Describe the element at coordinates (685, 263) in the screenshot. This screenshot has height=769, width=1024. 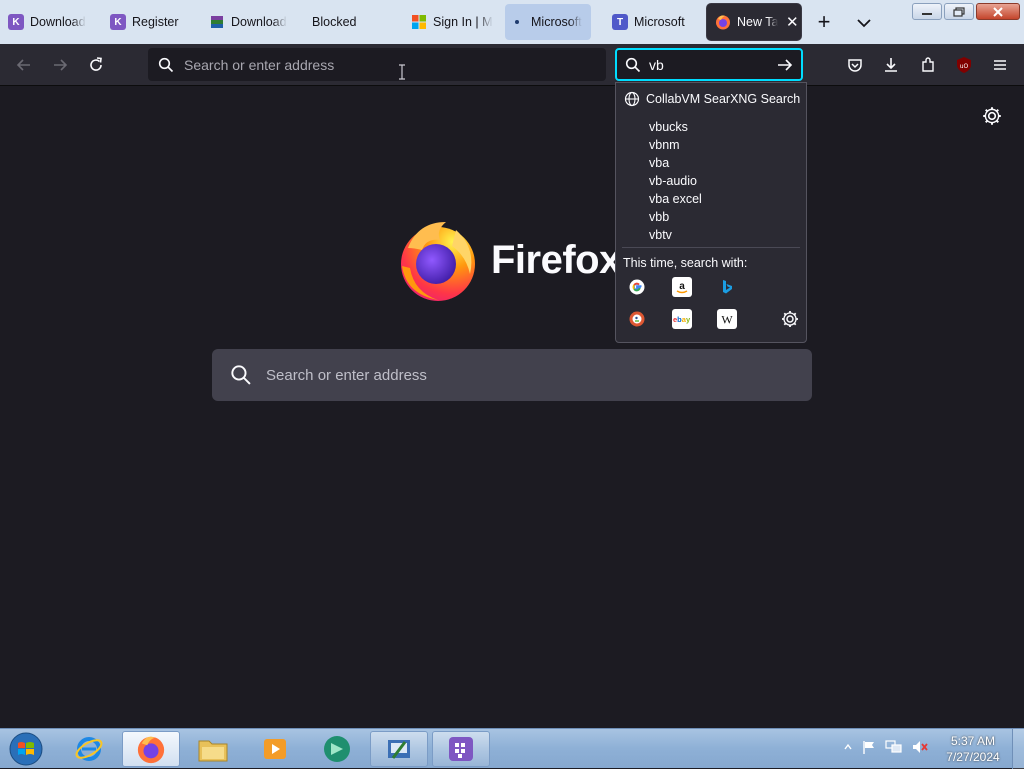
I see `search-with-label: This time, search with:` at that location.